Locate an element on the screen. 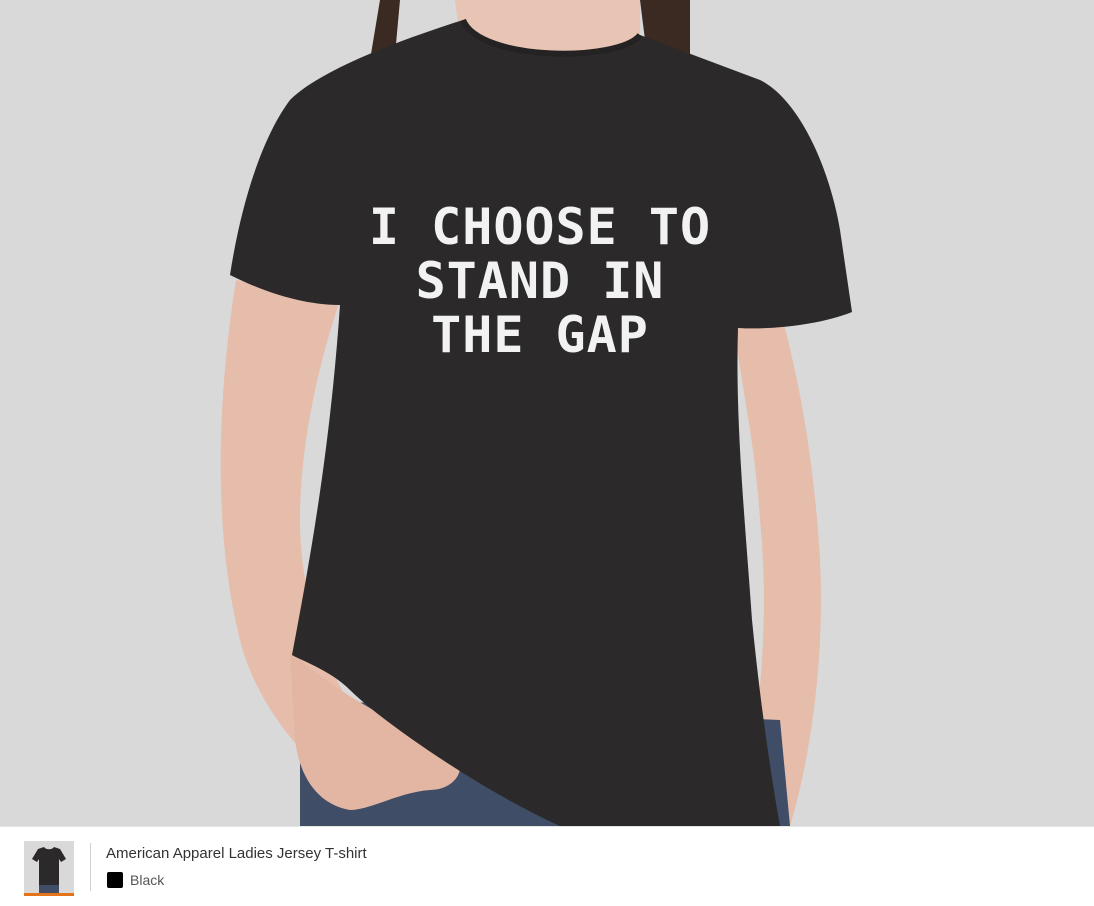  print-line-2: STAND IN is located at coordinates (540, 281).